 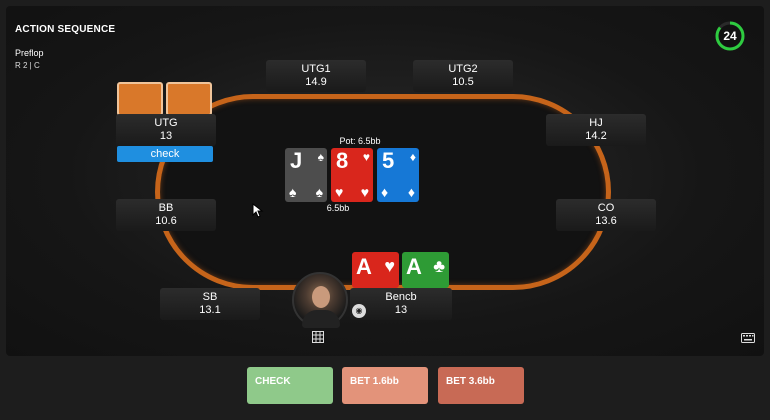 I want to click on seat-name: UTG1, so click(x=316, y=69).